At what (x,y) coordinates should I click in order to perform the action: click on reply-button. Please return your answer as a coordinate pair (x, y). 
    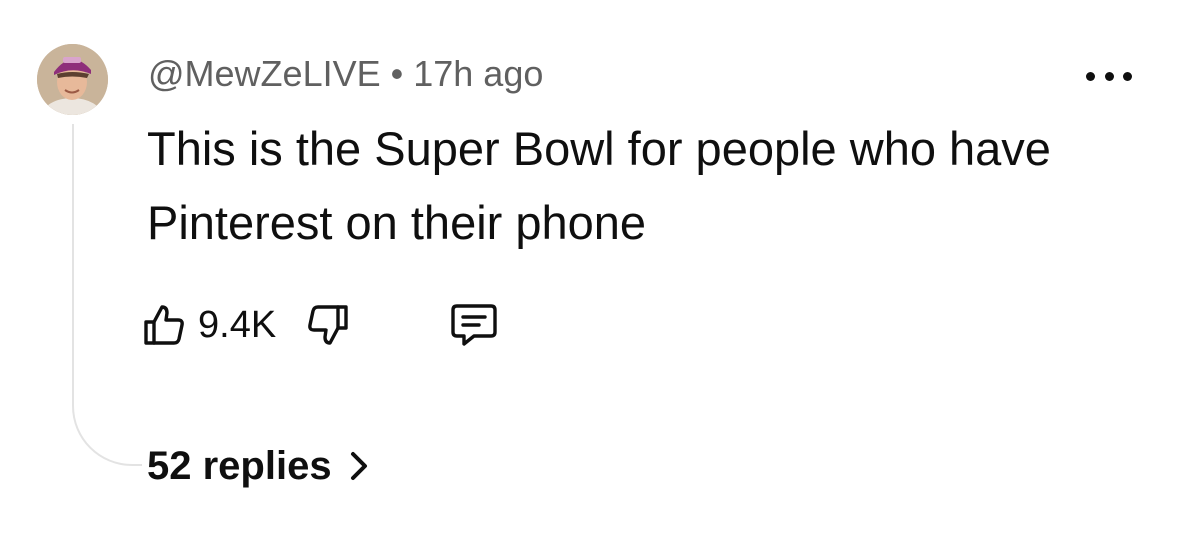
    Looking at the image, I should click on (474, 325).